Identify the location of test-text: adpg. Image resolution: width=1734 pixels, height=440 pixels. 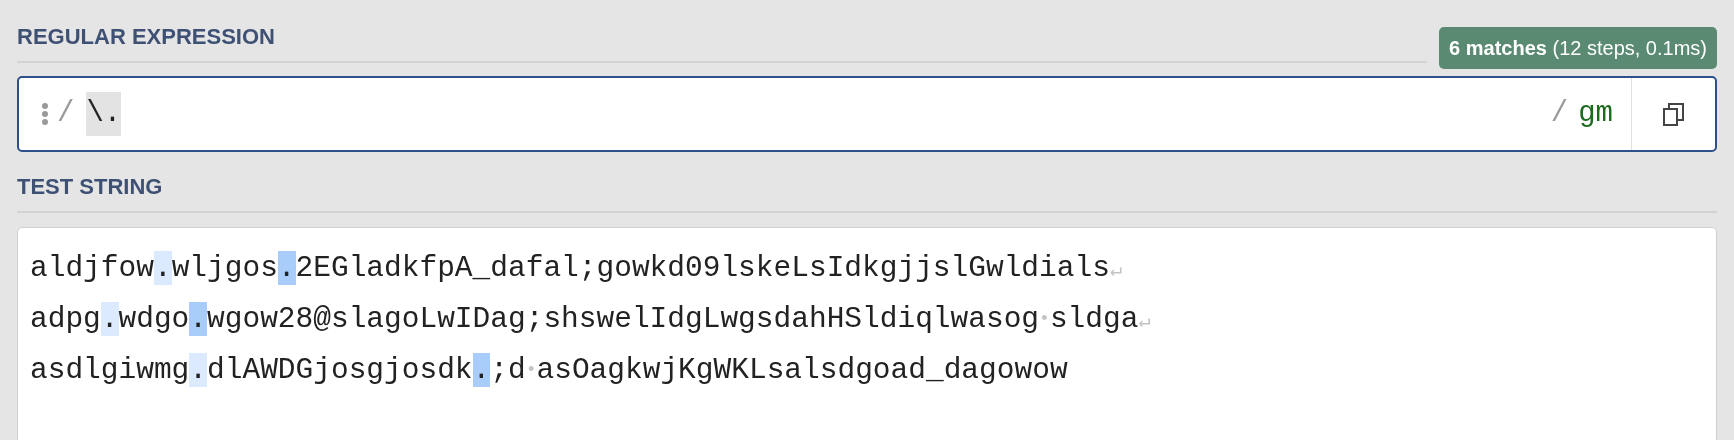
(65, 319).